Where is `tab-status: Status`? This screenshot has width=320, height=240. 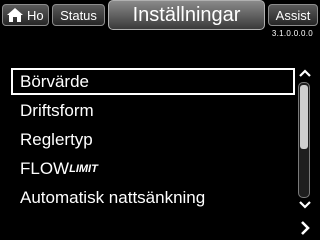 tab-status: Status is located at coordinates (78, 15).